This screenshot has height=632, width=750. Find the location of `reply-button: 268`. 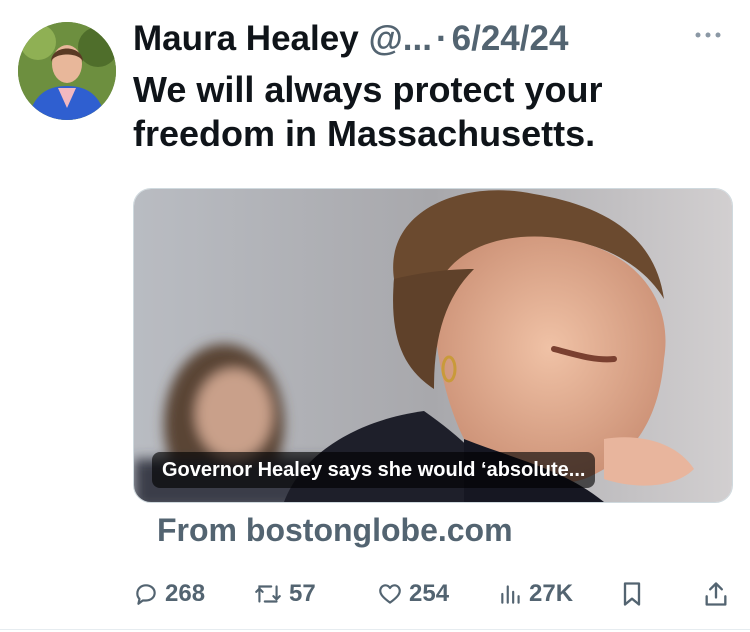

reply-button: 268 is located at coordinates (169, 594).